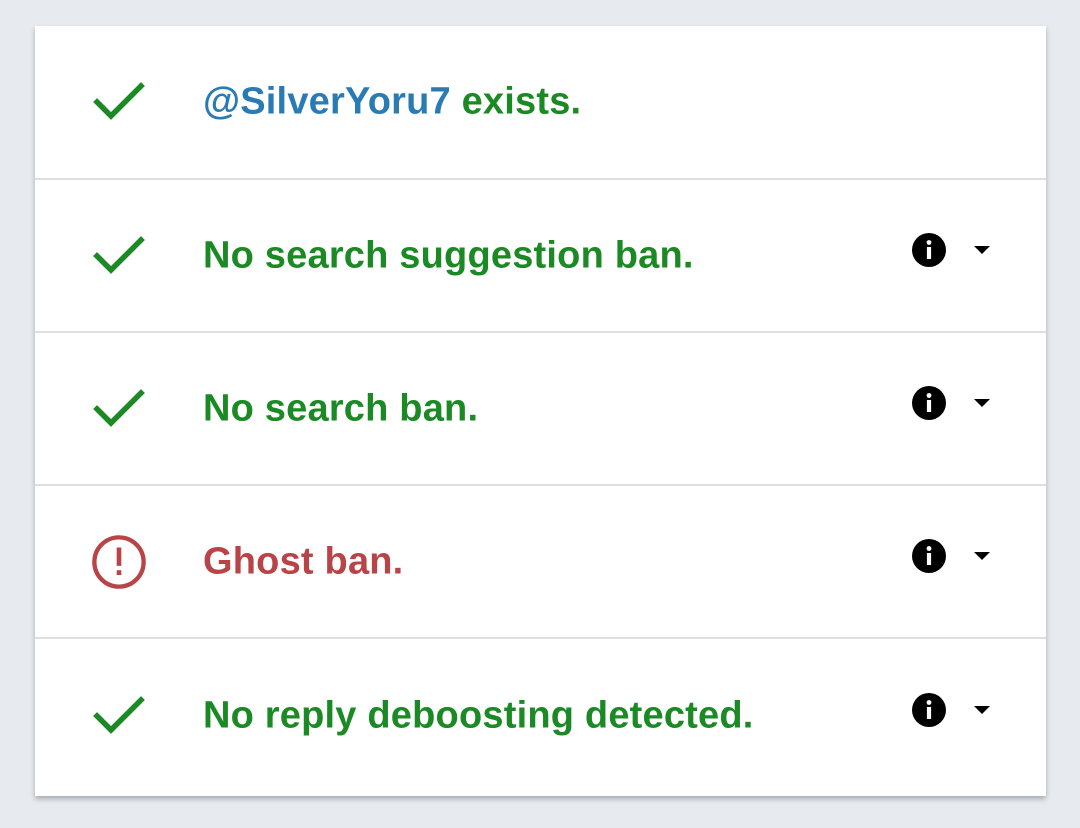  I want to click on result-text-search-ban: No search ban., so click(341, 408).